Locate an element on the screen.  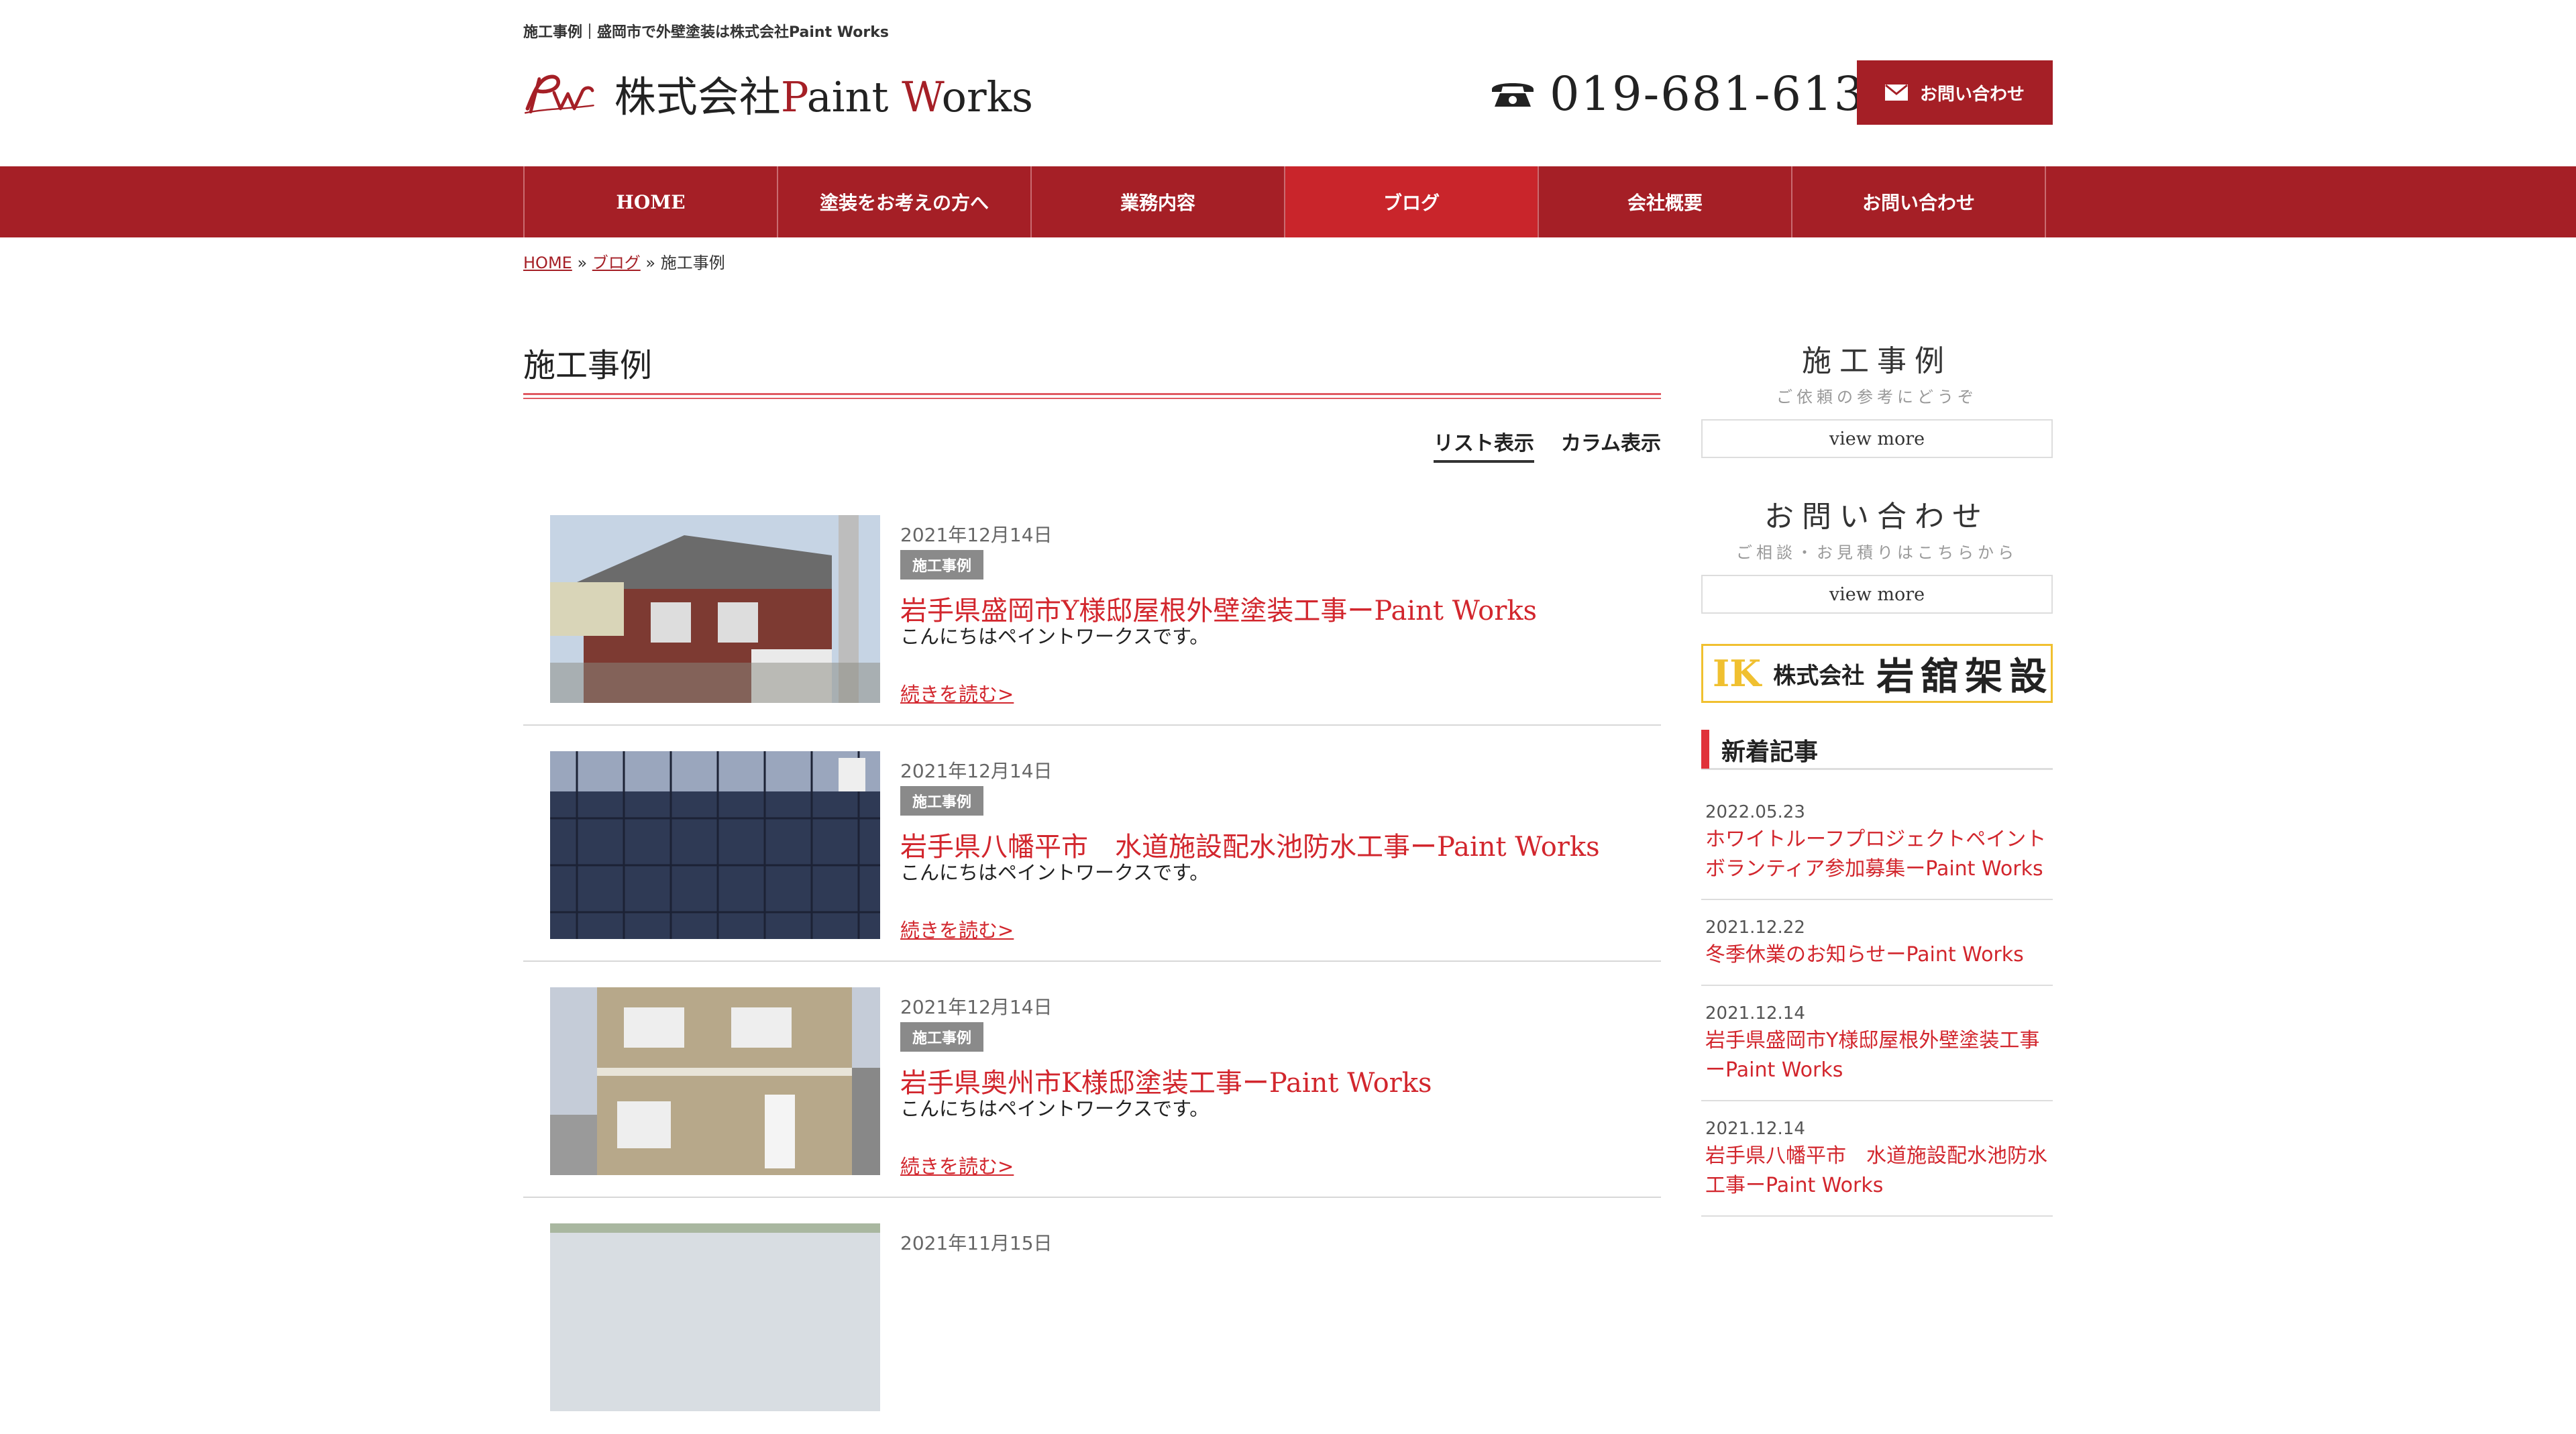
phone-icon is located at coordinates (1513, 95).